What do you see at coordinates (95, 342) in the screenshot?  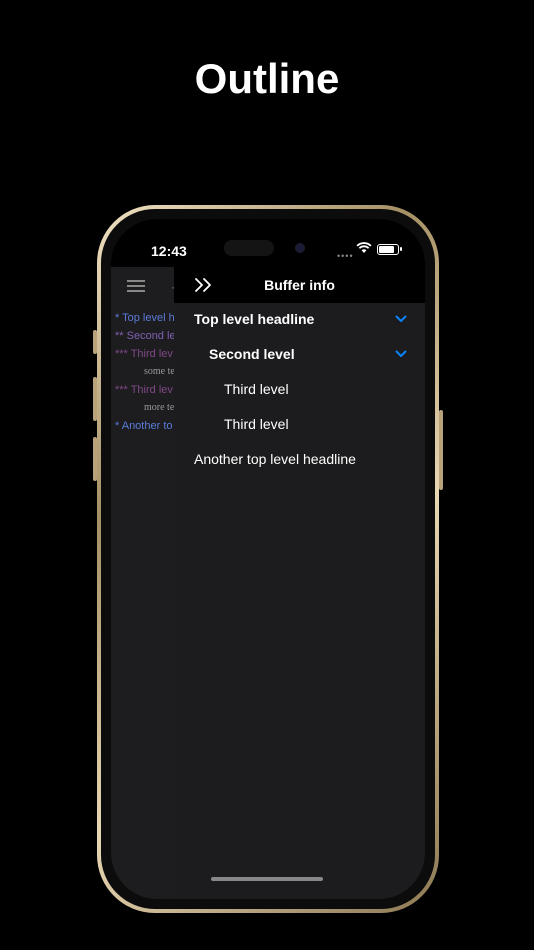 I see `phone-side-button` at bounding box center [95, 342].